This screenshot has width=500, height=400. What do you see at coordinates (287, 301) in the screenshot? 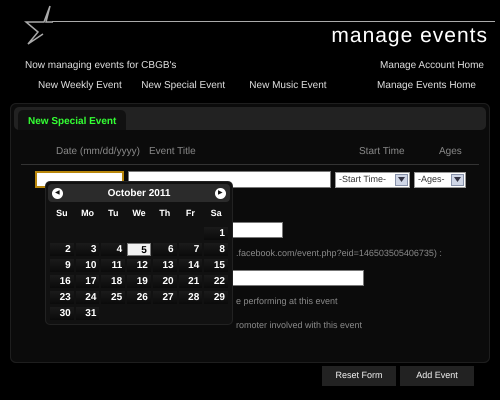
I see `form-label: e performing at this event` at bounding box center [287, 301].